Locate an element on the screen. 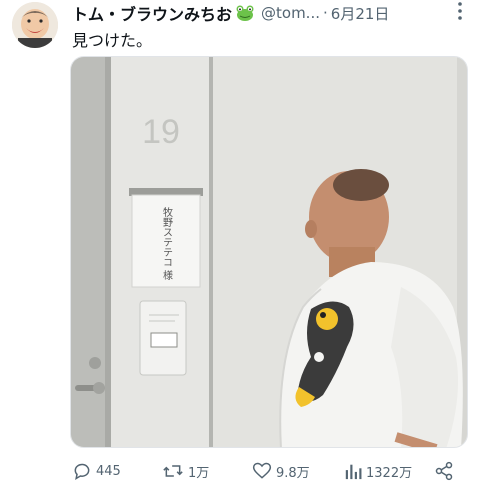 Image resolution: width=480 pixels, height=491 pixels. like-button: 9.8万 is located at coordinates (281, 471).